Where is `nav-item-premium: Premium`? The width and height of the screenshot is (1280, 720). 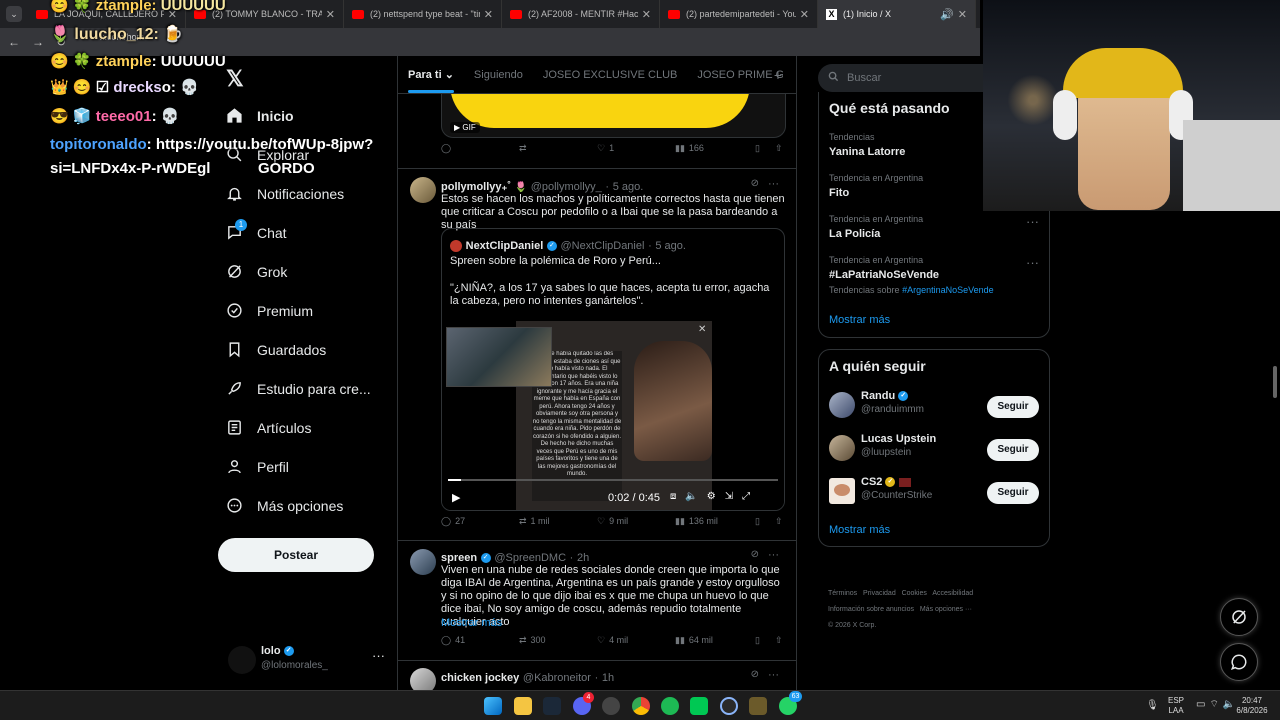 nav-item-premium: Premium is located at coordinates (269, 310).